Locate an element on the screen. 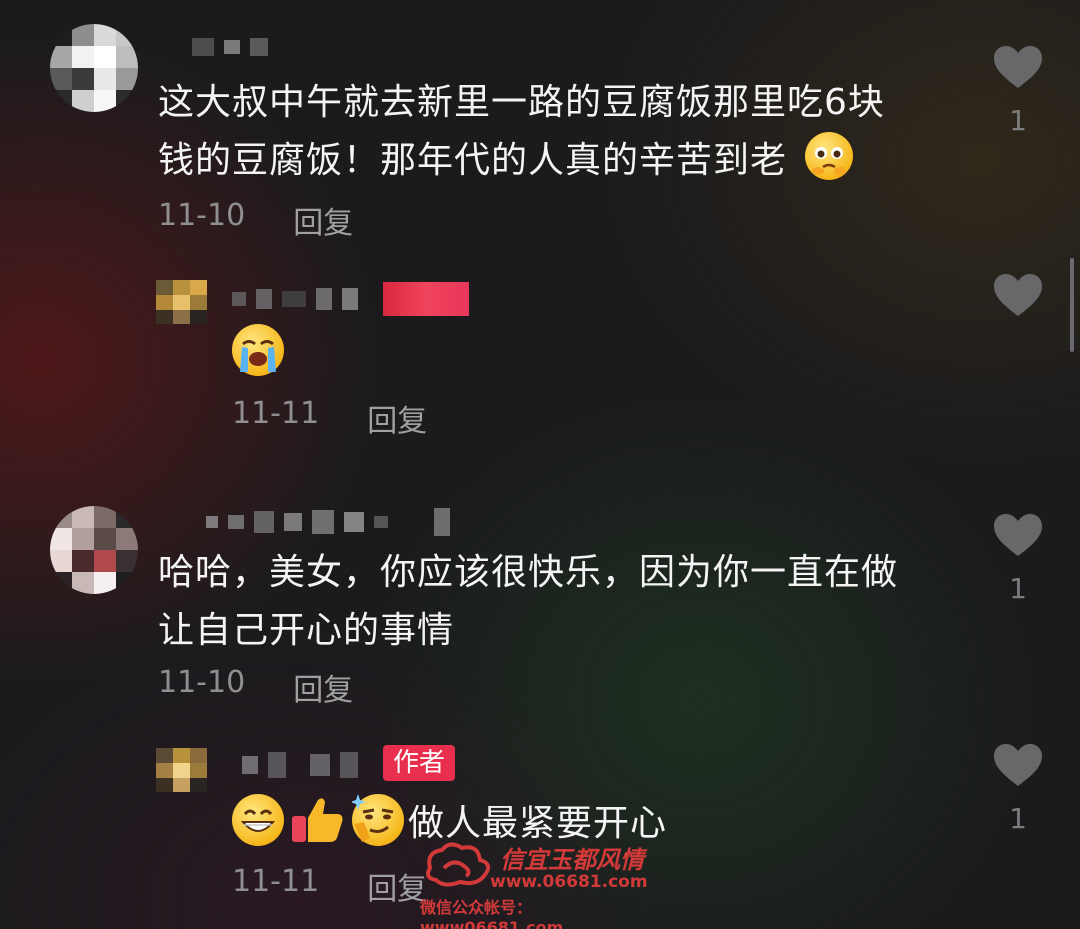 Image resolution: width=1080 pixels, height=929 pixels. like-button is located at coordinates (1018, 318).